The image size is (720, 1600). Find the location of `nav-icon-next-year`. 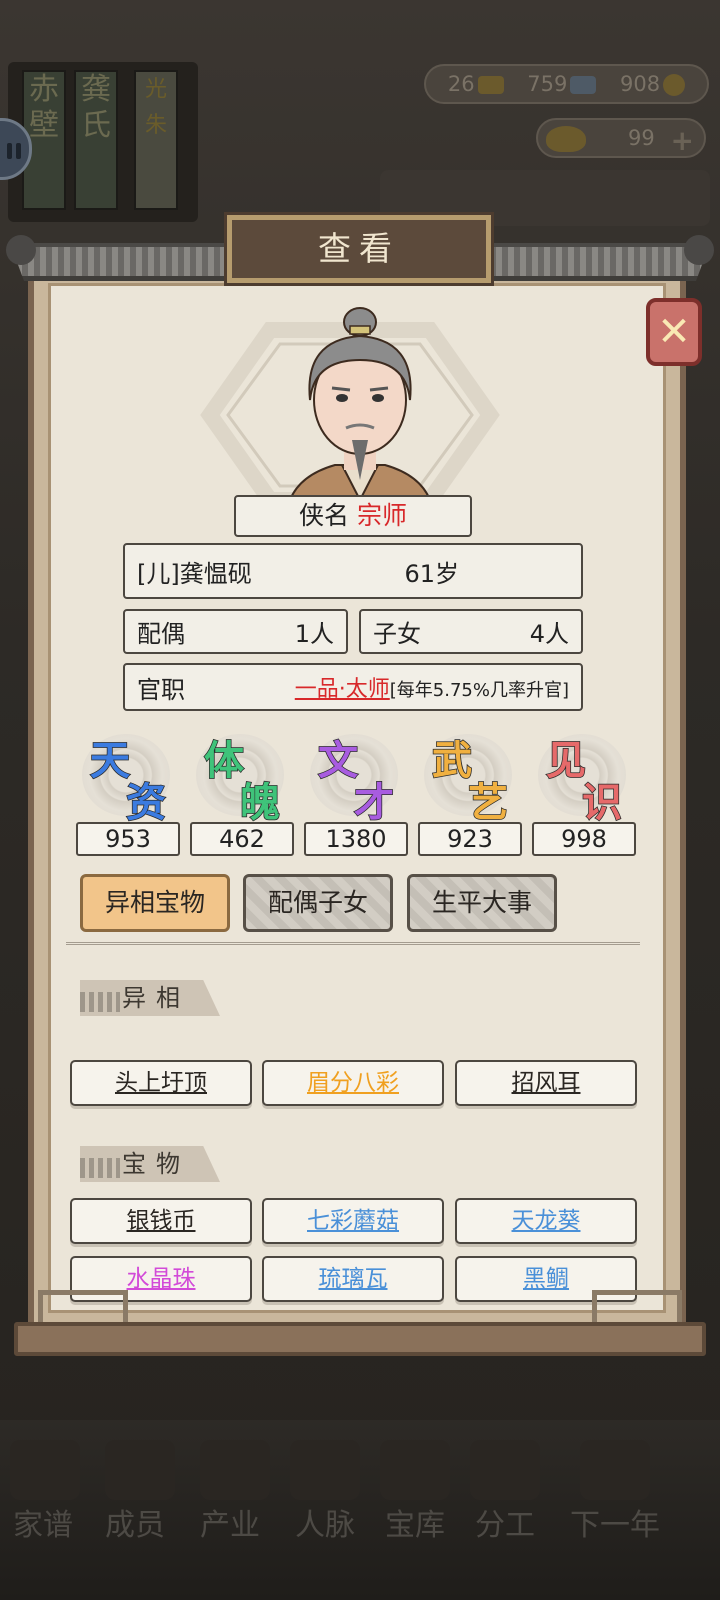

nav-icon-next-year is located at coordinates (615, 1470).